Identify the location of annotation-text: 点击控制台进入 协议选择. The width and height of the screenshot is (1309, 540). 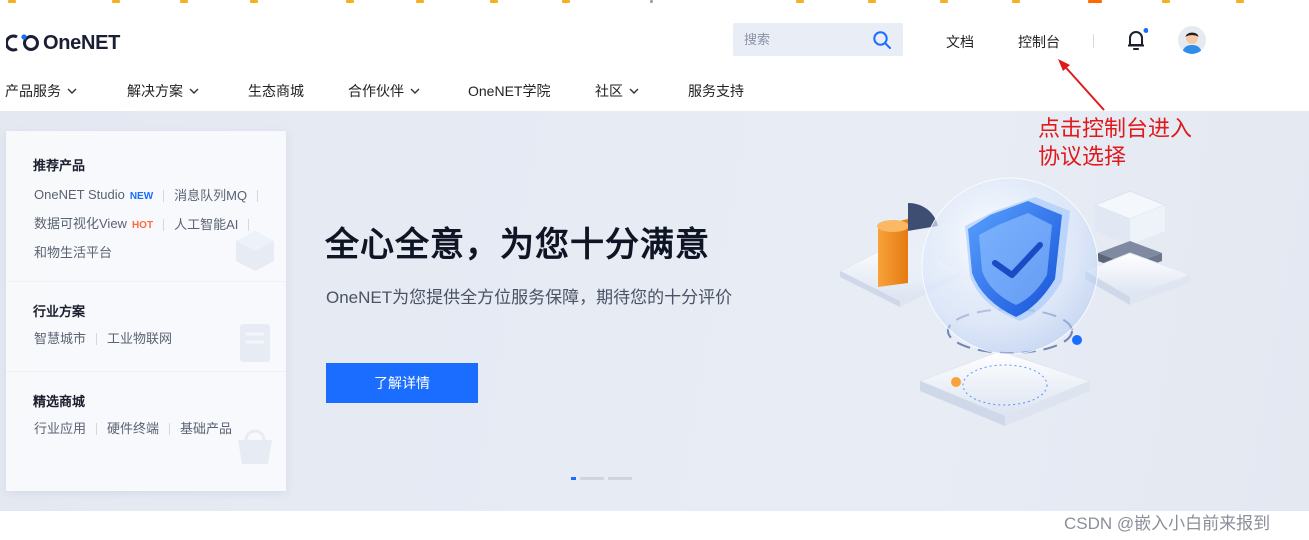
(1115, 144).